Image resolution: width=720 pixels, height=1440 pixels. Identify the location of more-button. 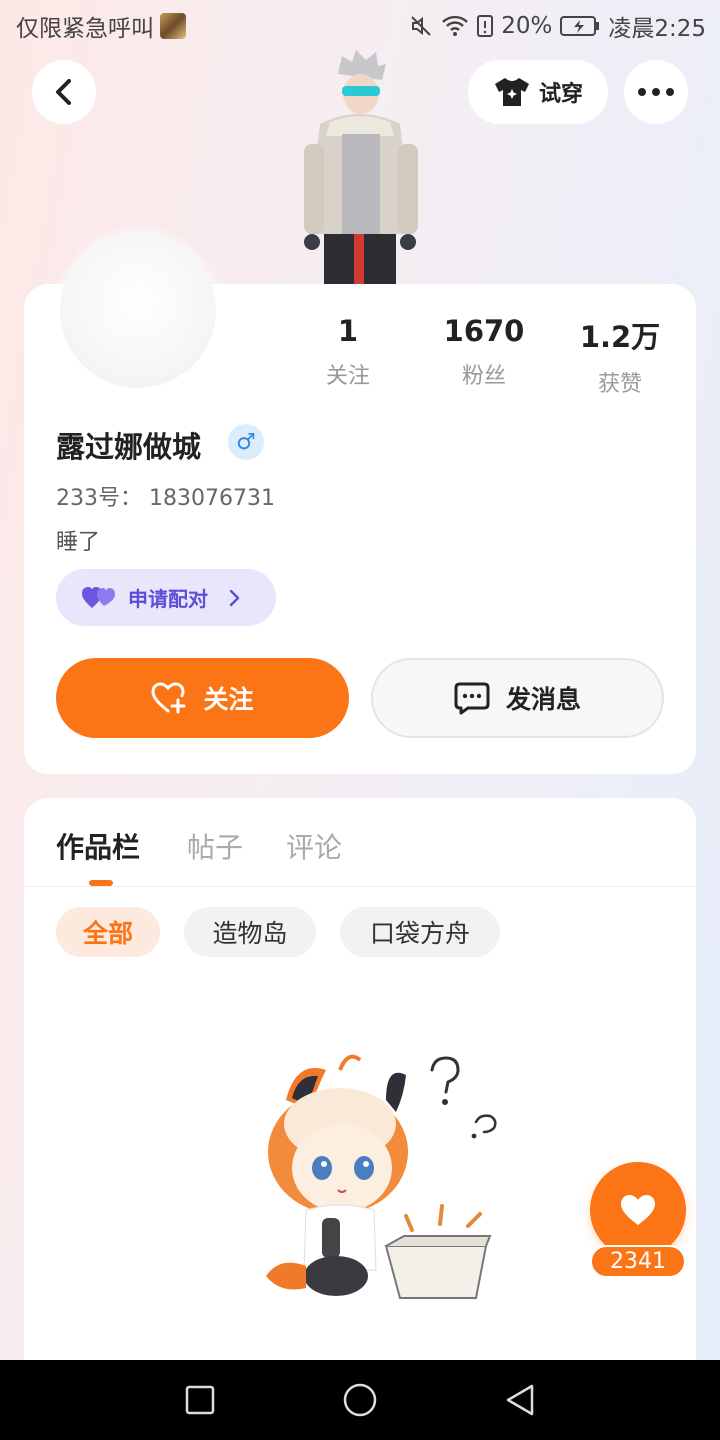
(656, 92).